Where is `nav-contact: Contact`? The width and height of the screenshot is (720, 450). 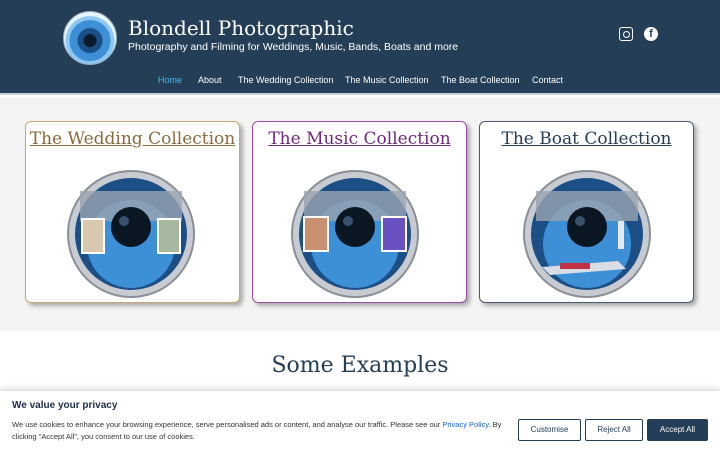 nav-contact: Contact is located at coordinates (547, 80).